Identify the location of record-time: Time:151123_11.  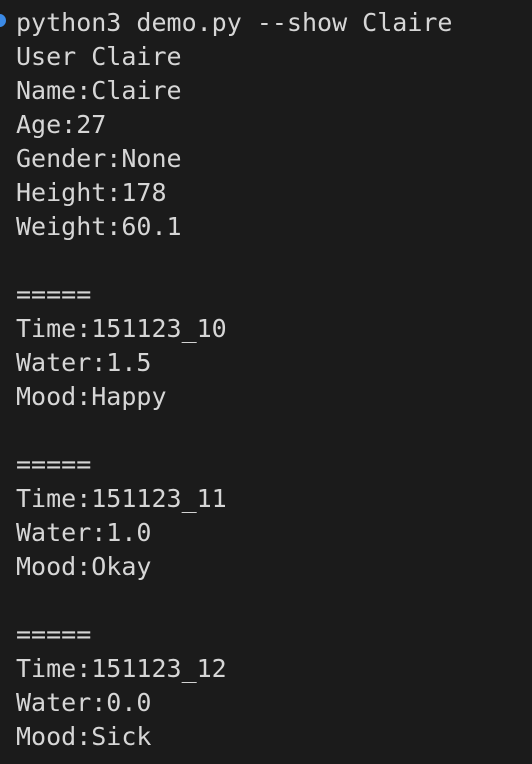
(121, 498).